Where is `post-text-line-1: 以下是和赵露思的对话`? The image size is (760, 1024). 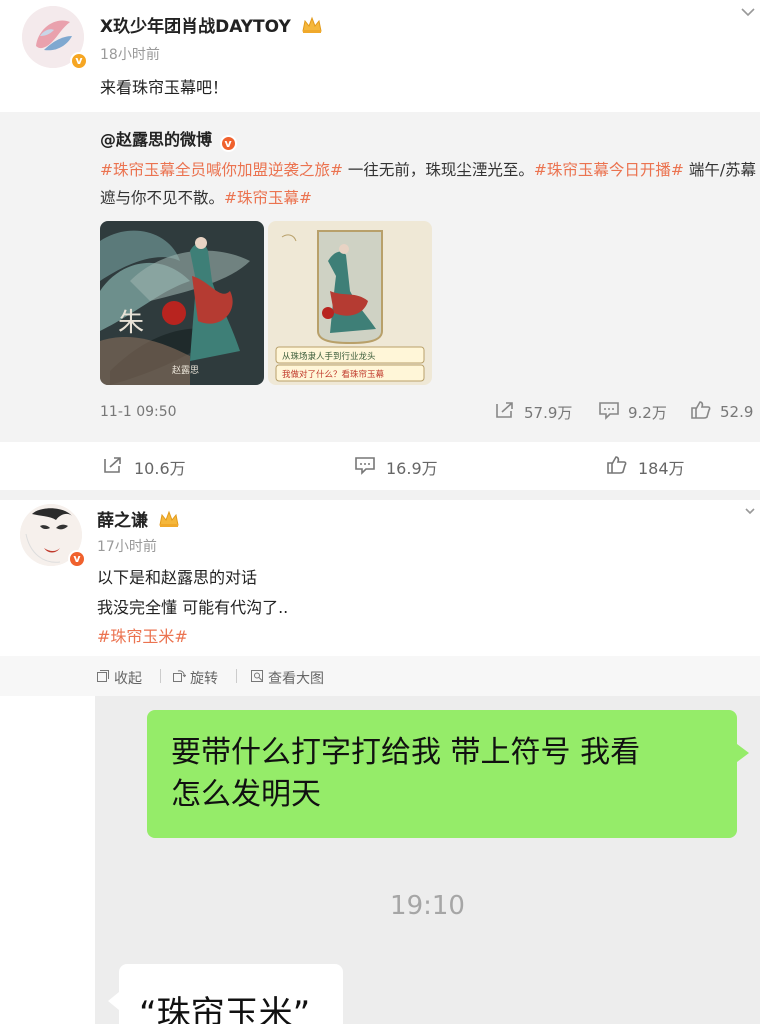 post-text-line-1: 以下是和赵露思的对话 is located at coordinates (177, 577).